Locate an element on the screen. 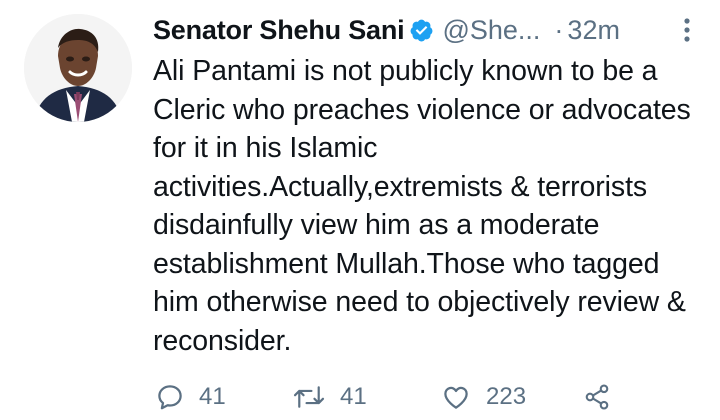 Image resolution: width=720 pixels, height=420 pixels. share-icon is located at coordinates (597, 397).